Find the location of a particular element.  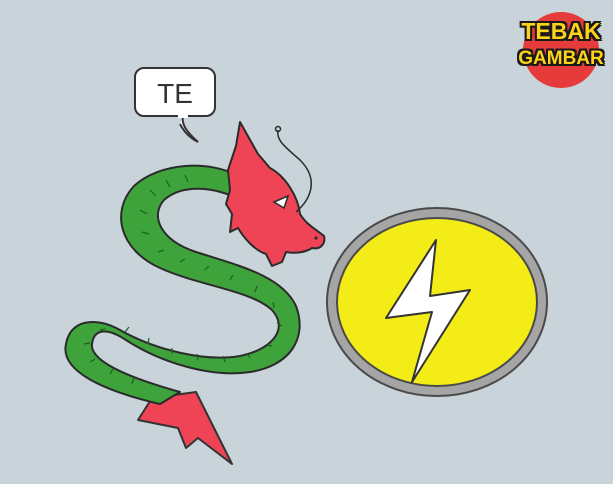

logo-line-1: TEBAK is located at coordinates (561, 31).